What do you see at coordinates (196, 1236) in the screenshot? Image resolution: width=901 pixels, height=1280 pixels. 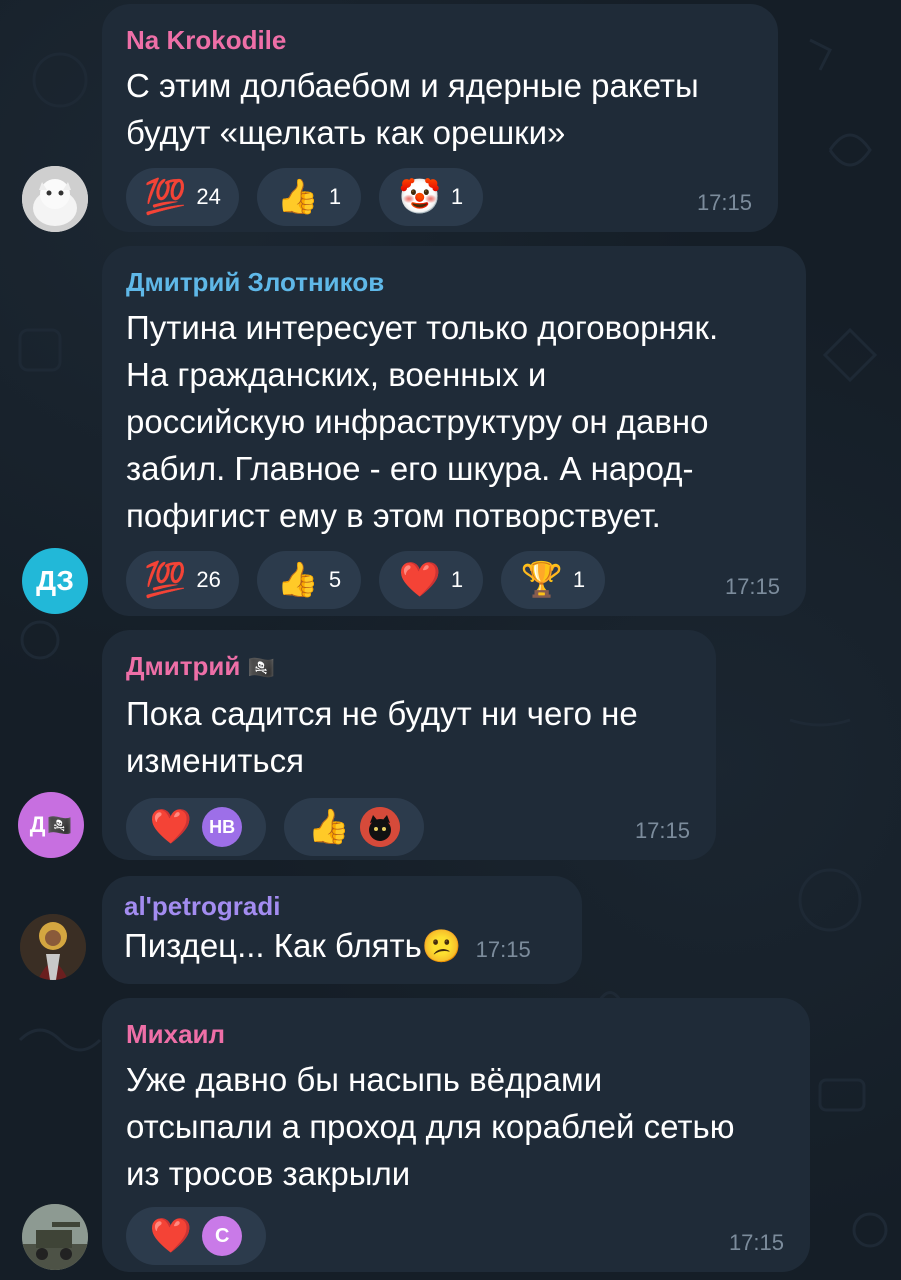 I see `reaction-heart: ❤️ С` at bounding box center [196, 1236].